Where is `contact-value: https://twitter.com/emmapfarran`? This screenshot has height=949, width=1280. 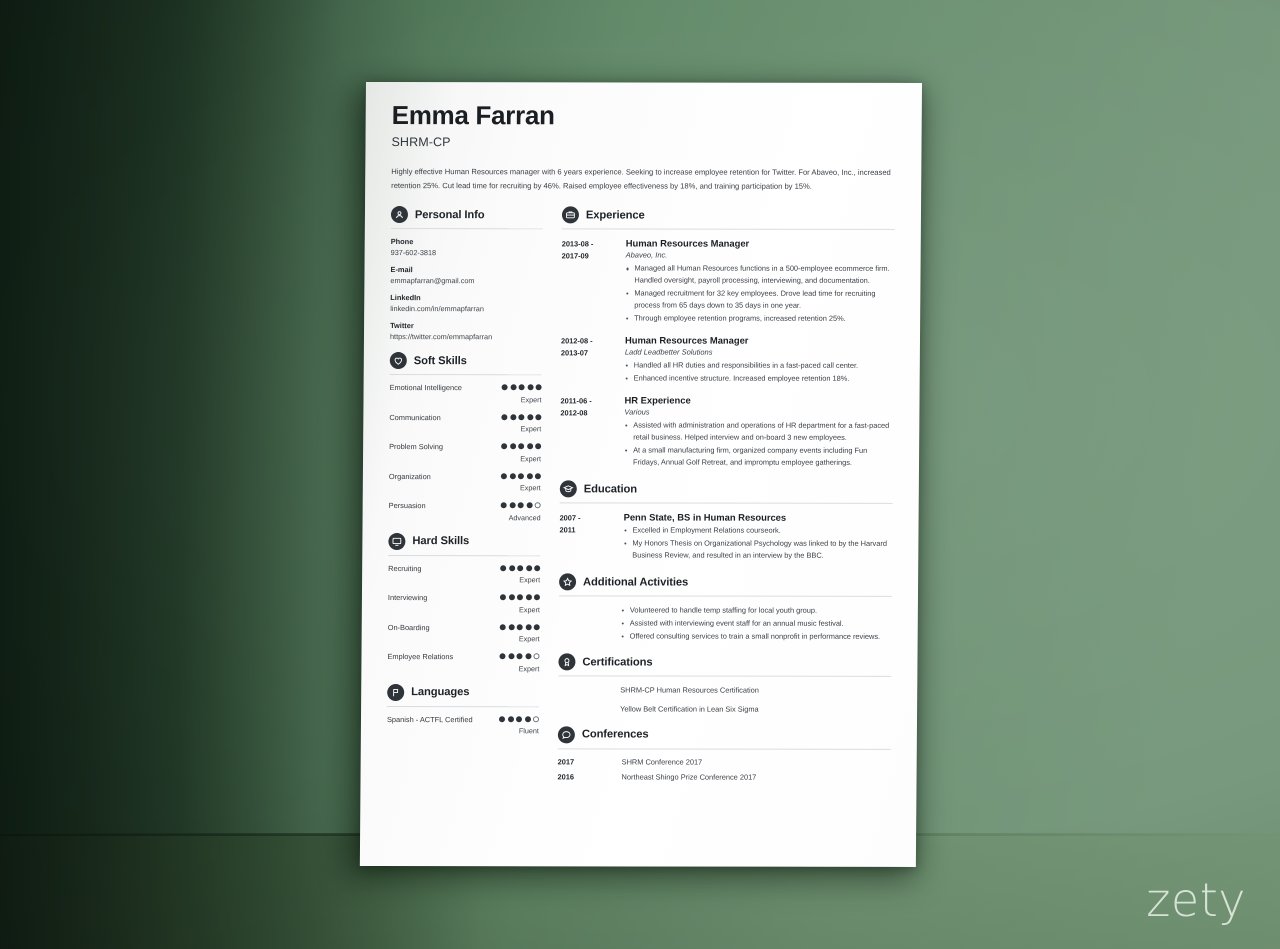 contact-value: https://twitter.com/emmapfarran is located at coordinates (466, 336).